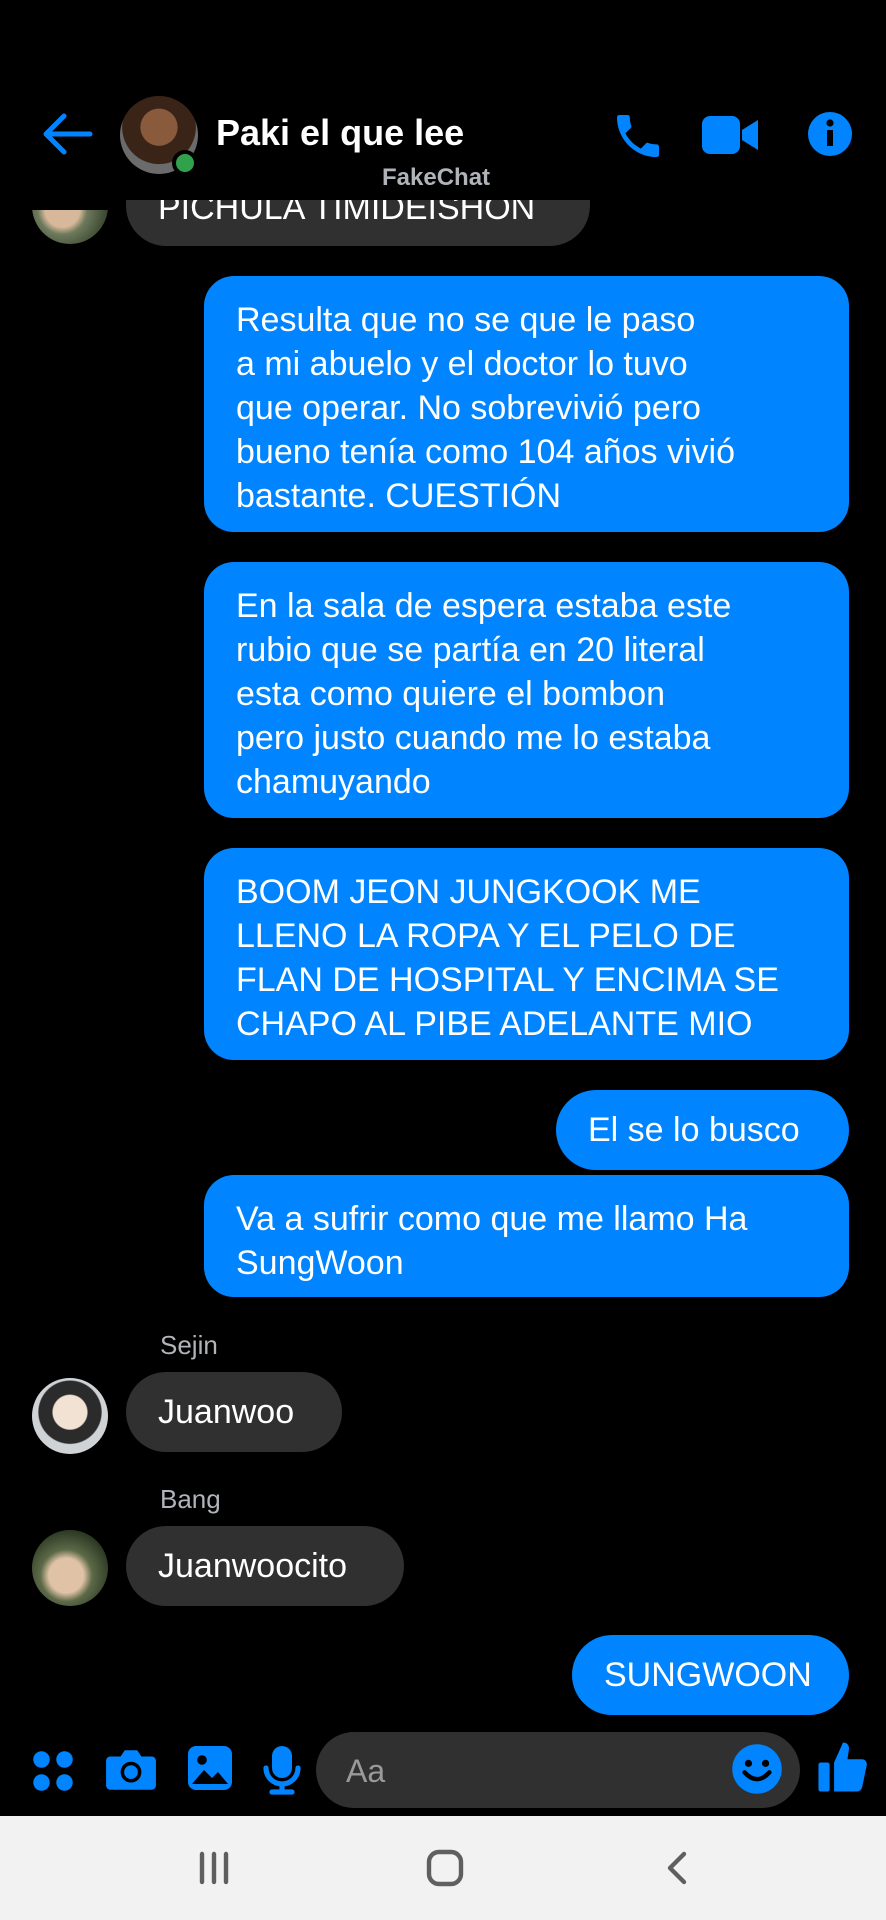 The height and width of the screenshot is (1920, 886). What do you see at coordinates (53, 1771) in the screenshot?
I see `apps-icon` at bounding box center [53, 1771].